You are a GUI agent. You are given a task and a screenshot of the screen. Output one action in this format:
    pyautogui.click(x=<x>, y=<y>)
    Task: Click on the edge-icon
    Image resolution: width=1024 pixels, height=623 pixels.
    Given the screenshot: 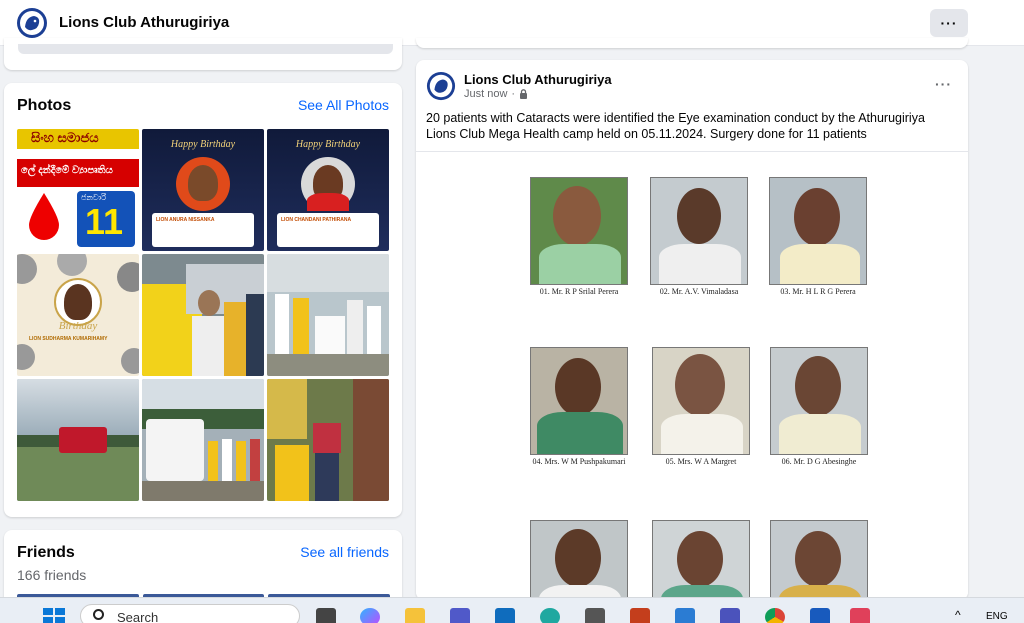 What is the action you would take?
    pyautogui.click(x=550, y=615)
    